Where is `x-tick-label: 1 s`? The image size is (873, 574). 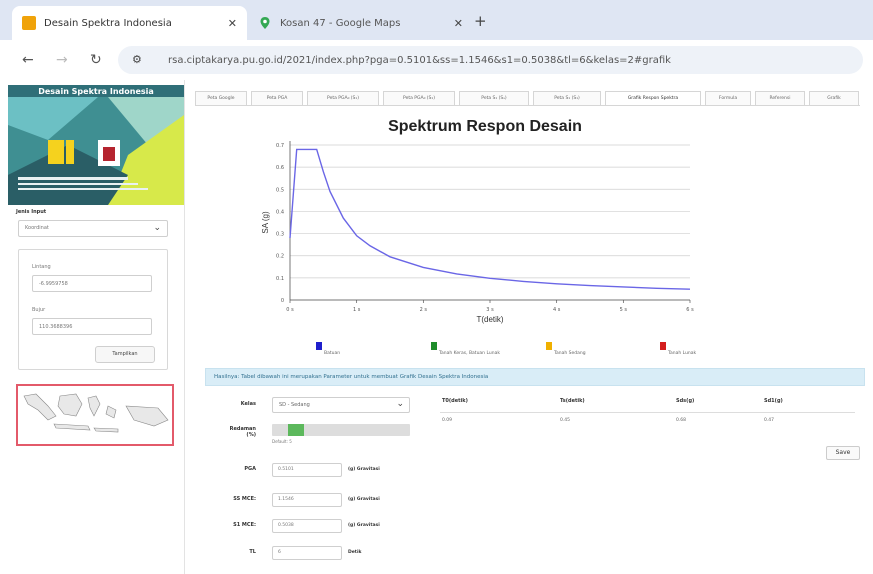 x-tick-label: 1 s is located at coordinates (357, 310).